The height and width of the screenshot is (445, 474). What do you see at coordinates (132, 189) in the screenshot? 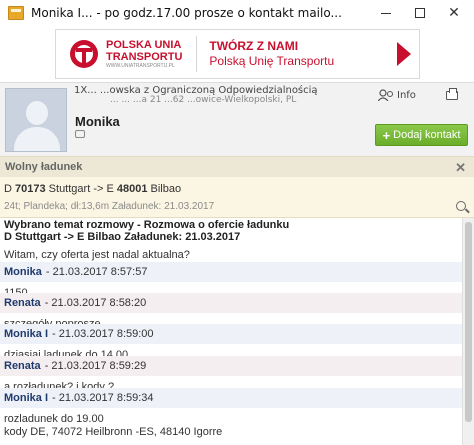
I see `route-to-code: 48001` at bounding box center [132, 189].